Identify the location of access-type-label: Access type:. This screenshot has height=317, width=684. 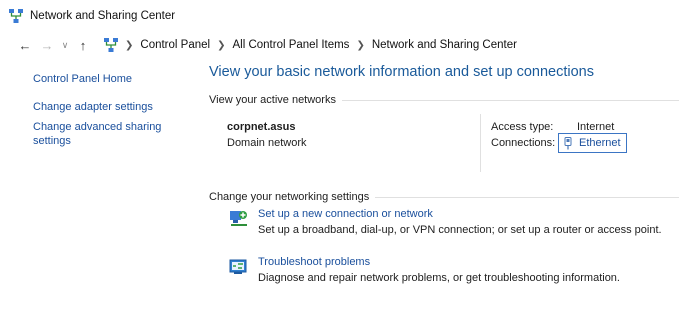
(522, 127).